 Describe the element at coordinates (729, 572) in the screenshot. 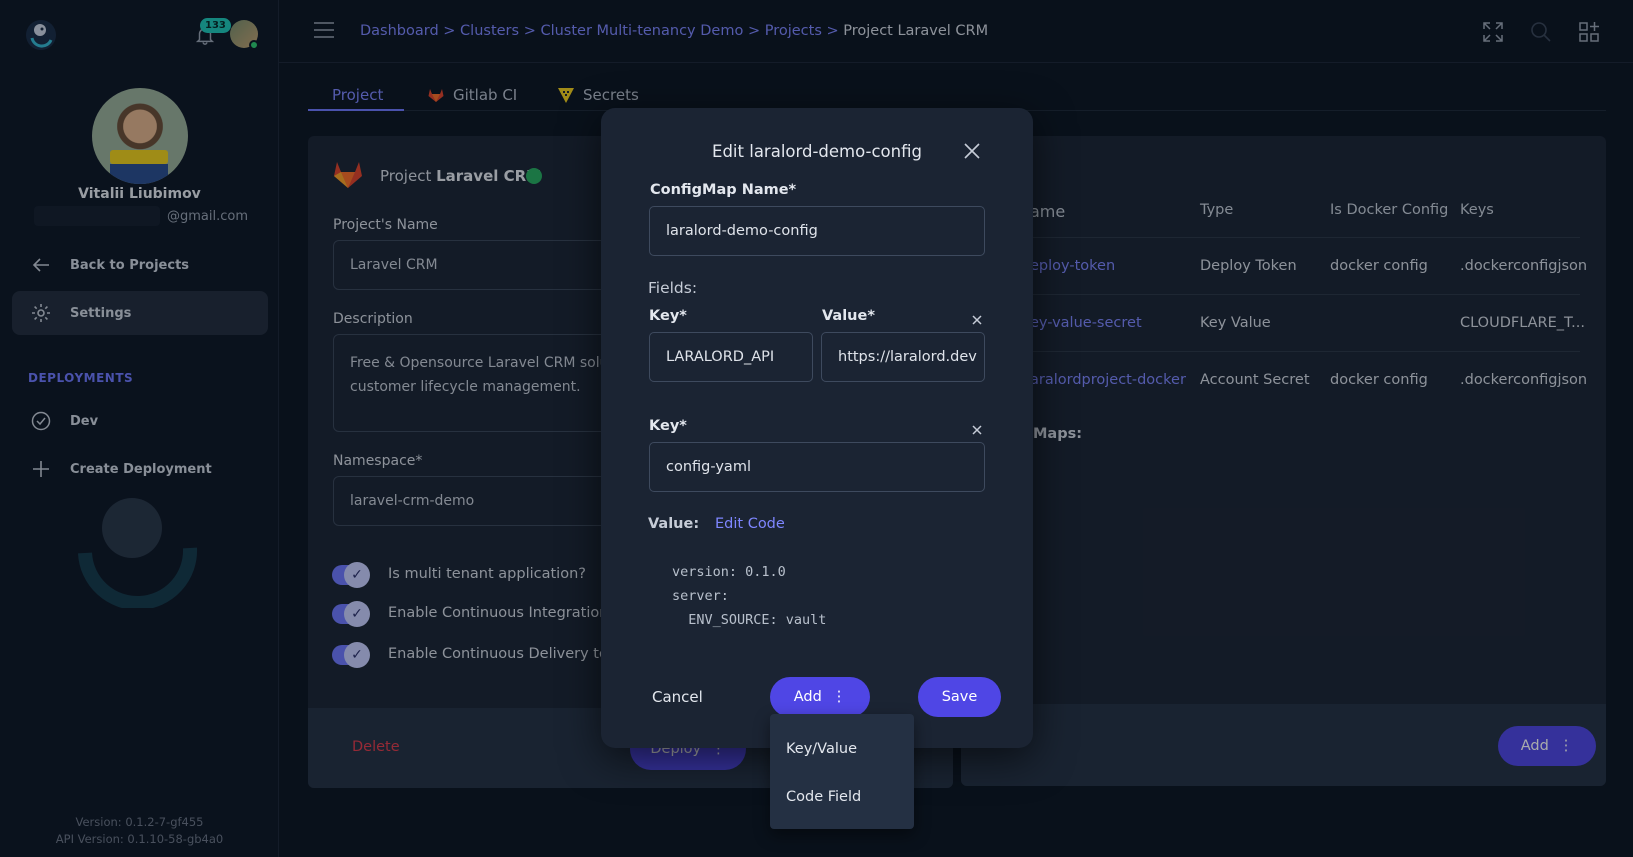

I see `code-line: version: 0.1.0` at that location.